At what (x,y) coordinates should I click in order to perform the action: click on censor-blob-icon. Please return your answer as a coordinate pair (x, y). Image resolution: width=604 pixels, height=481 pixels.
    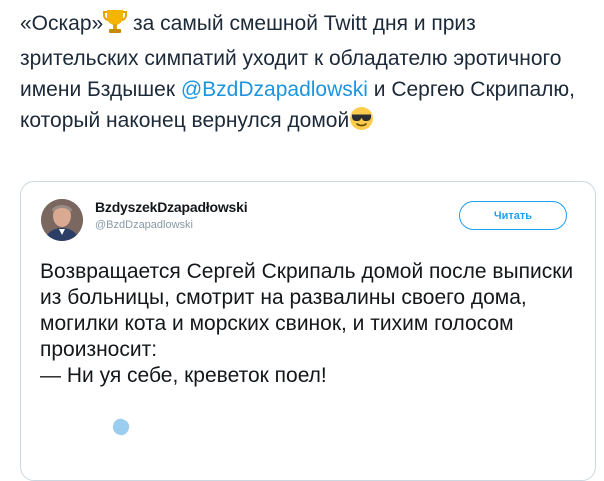
    Looking at the image, I should click on (121, 427).